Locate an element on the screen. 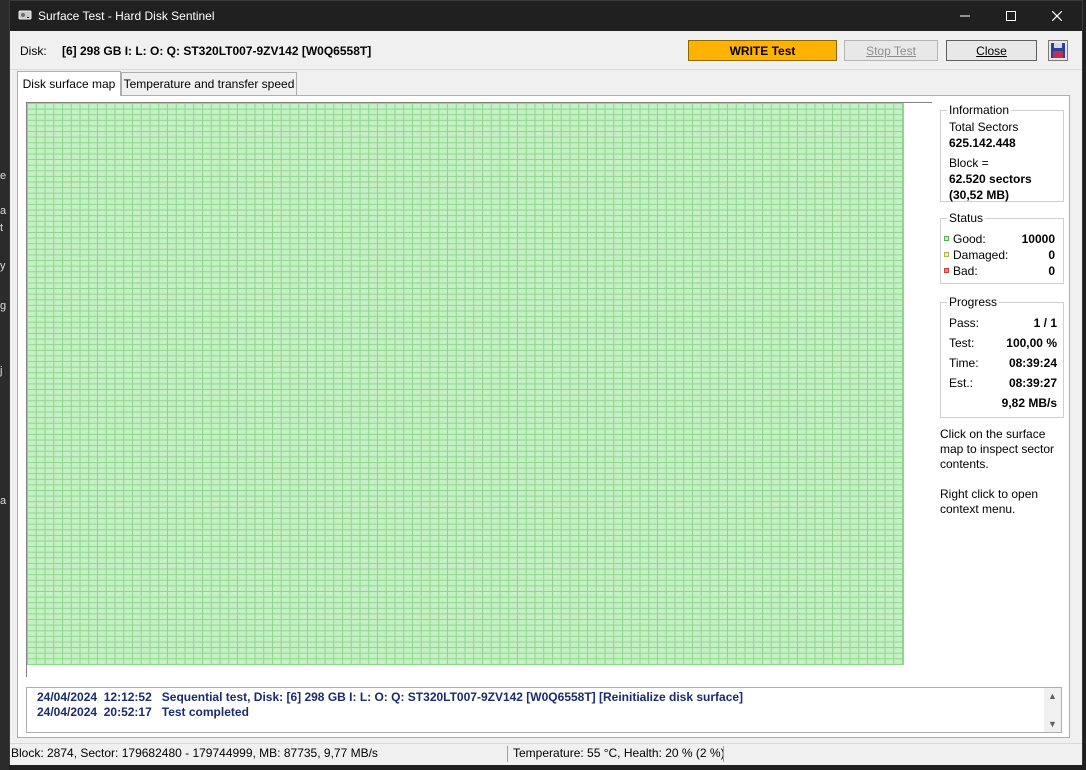 The image size is (1086, 770). scroll-up-icon: ▲ is located at coordinates (1052, 696).